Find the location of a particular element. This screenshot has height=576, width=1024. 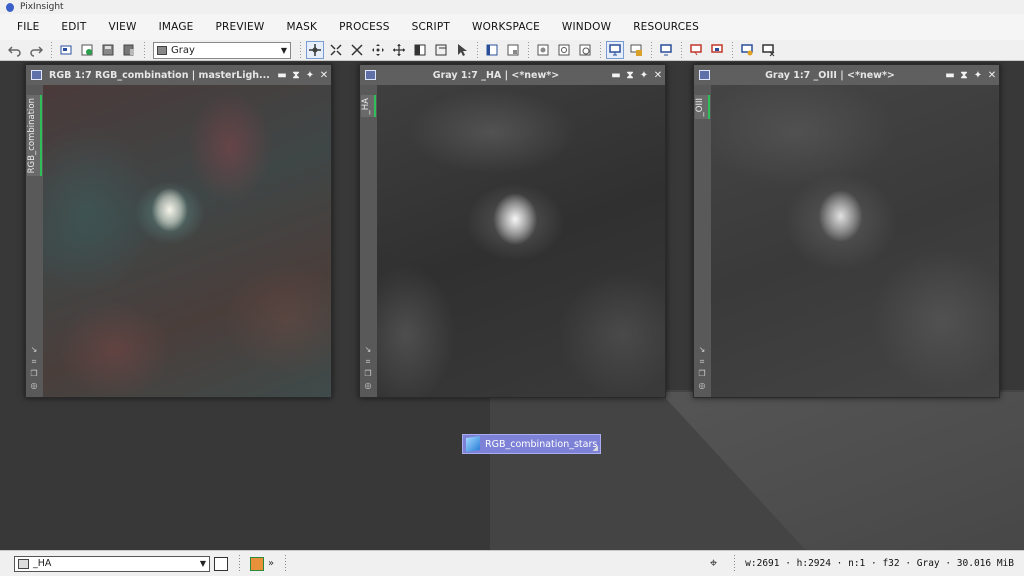

open-image-icon is located at coordinates (87, 50).